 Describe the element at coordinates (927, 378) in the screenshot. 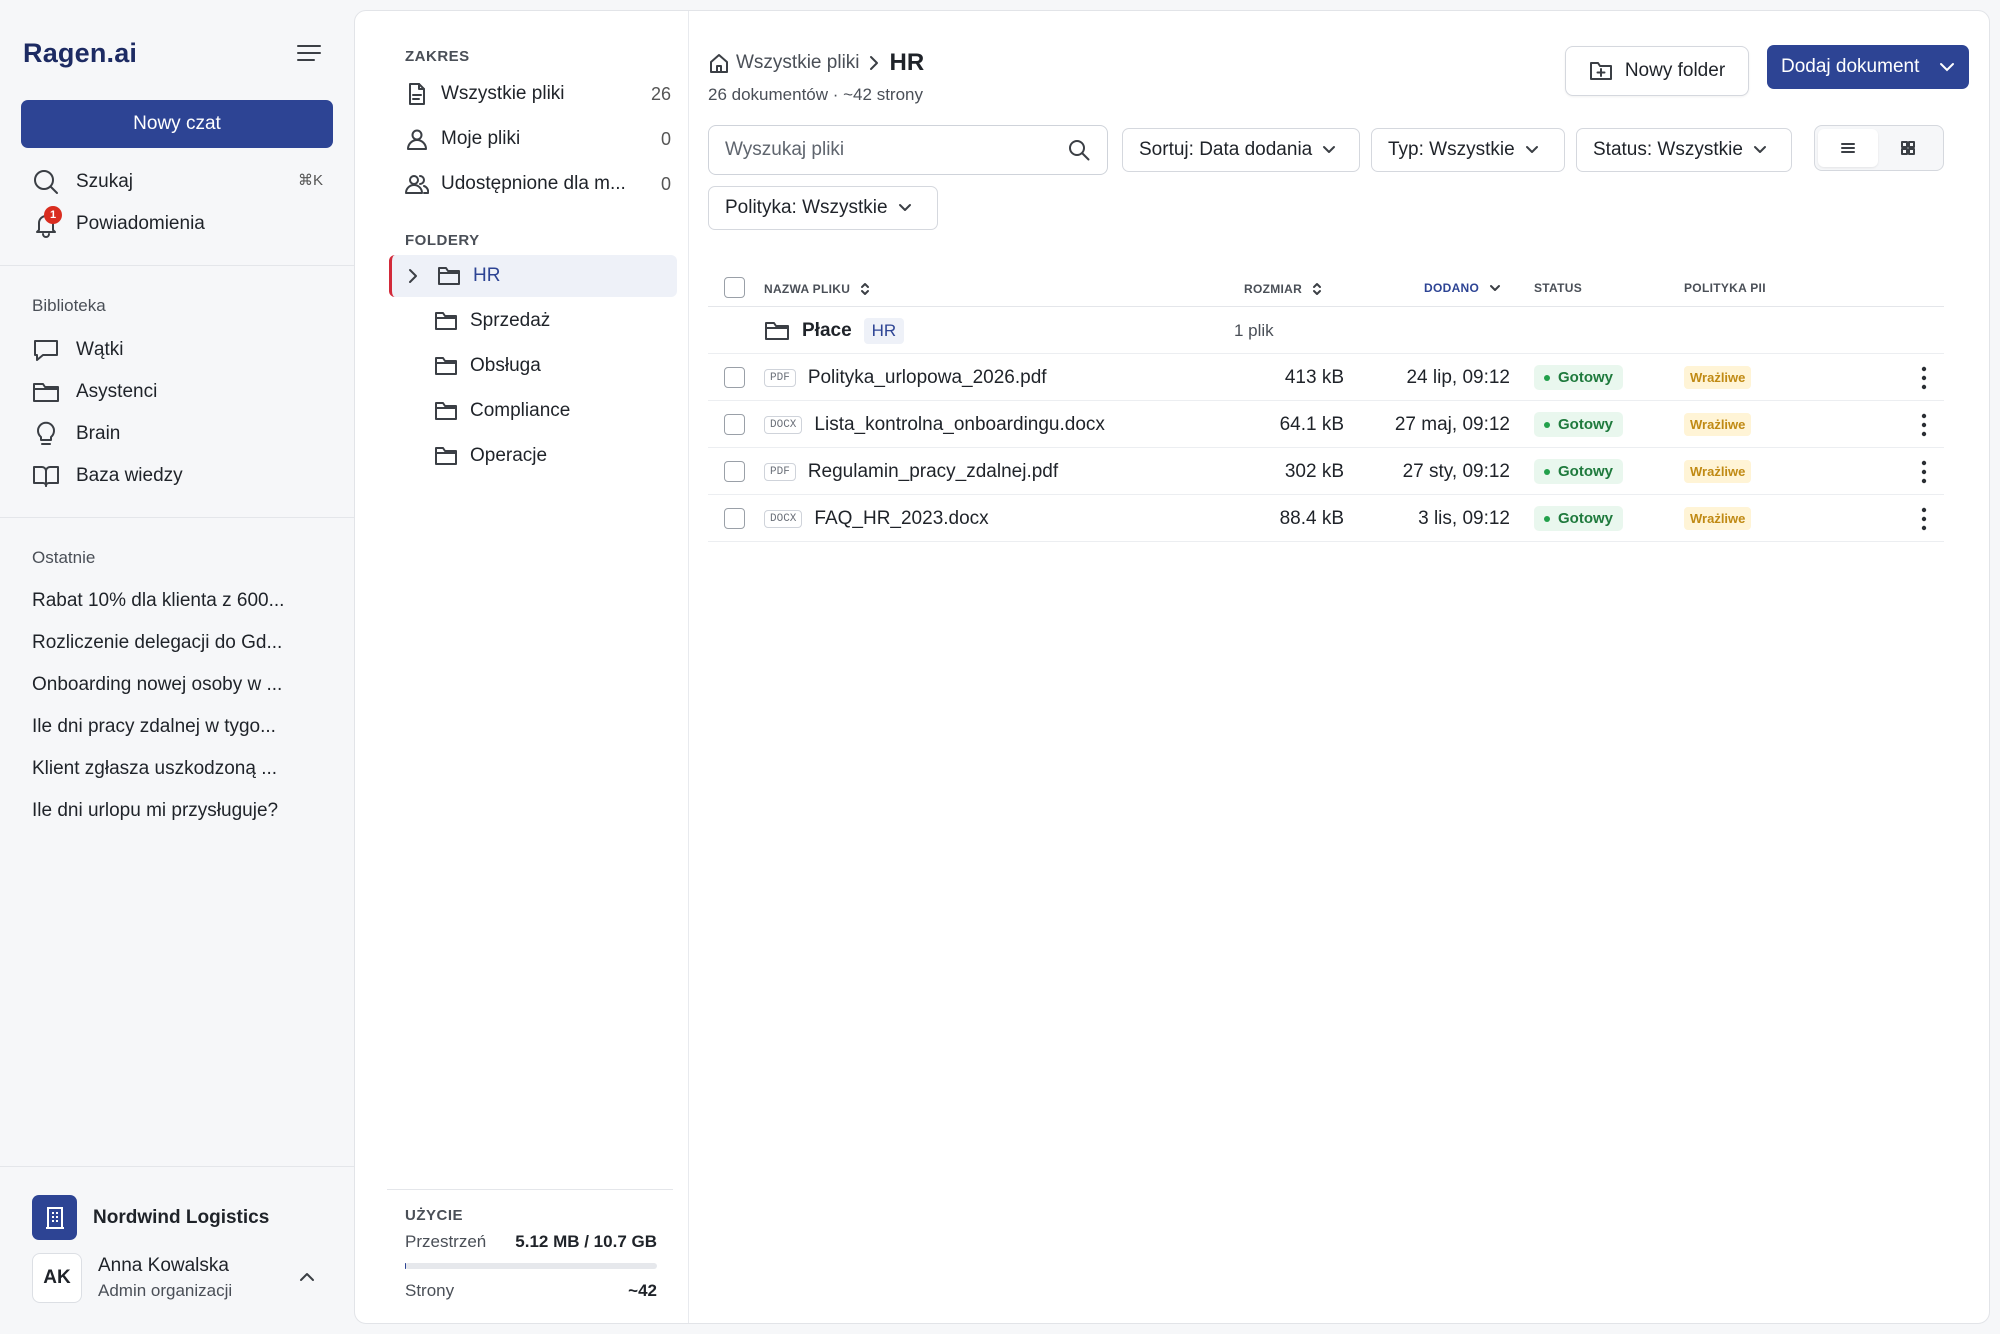

I see `file-name: Polityka_urlopowa_2026.pdf` at that location.